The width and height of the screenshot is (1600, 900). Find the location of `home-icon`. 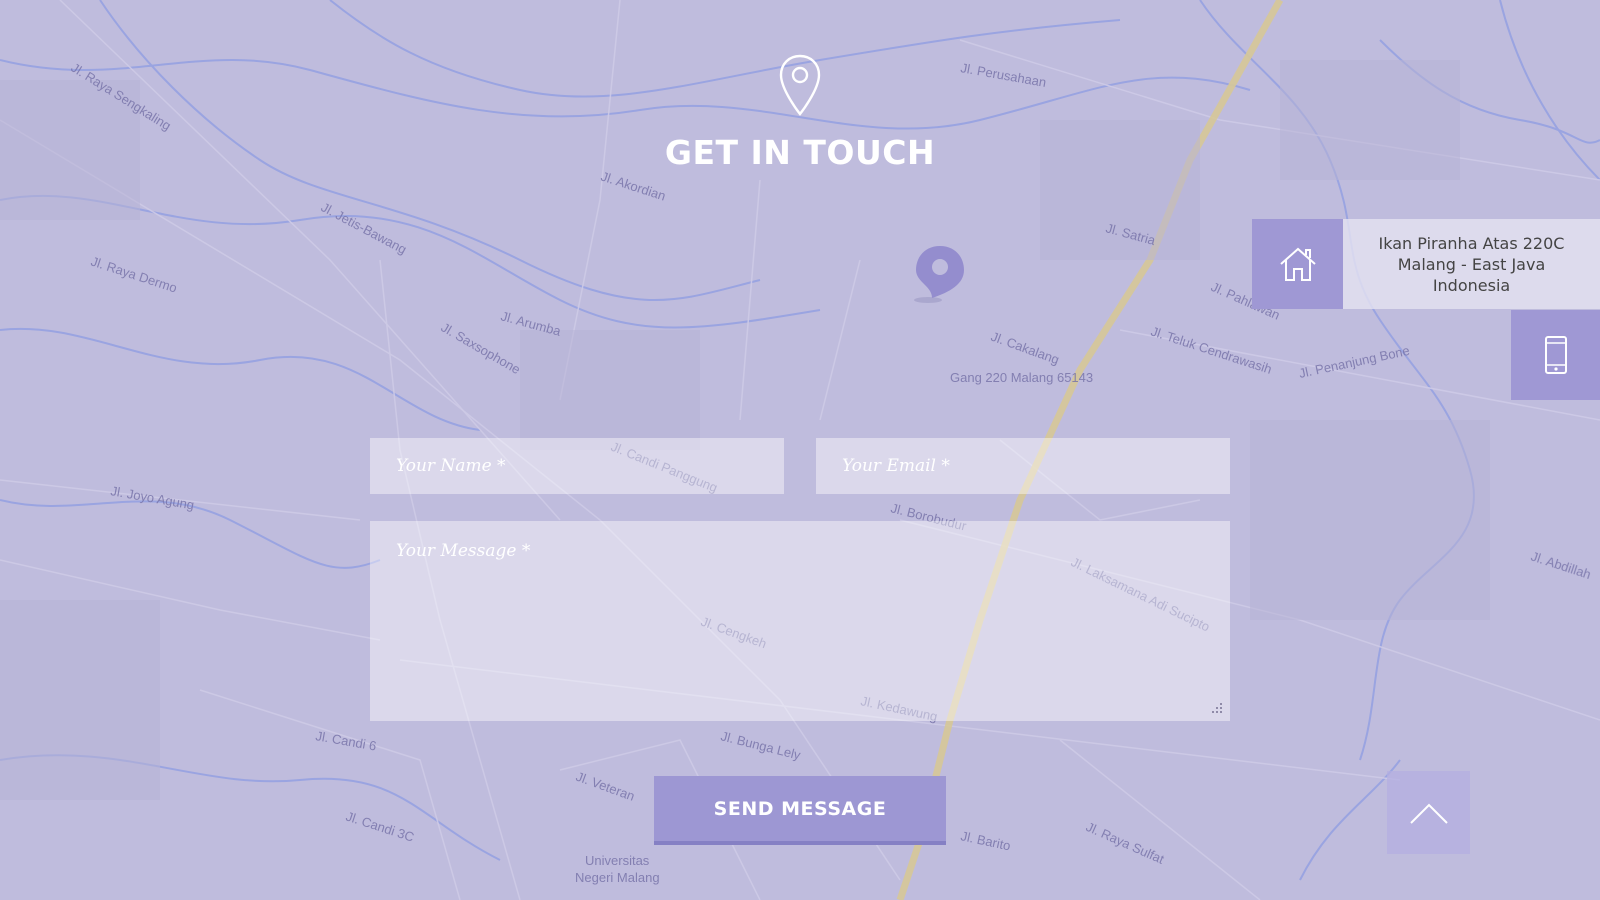

home-icon is located at coordinates (1297, 264).